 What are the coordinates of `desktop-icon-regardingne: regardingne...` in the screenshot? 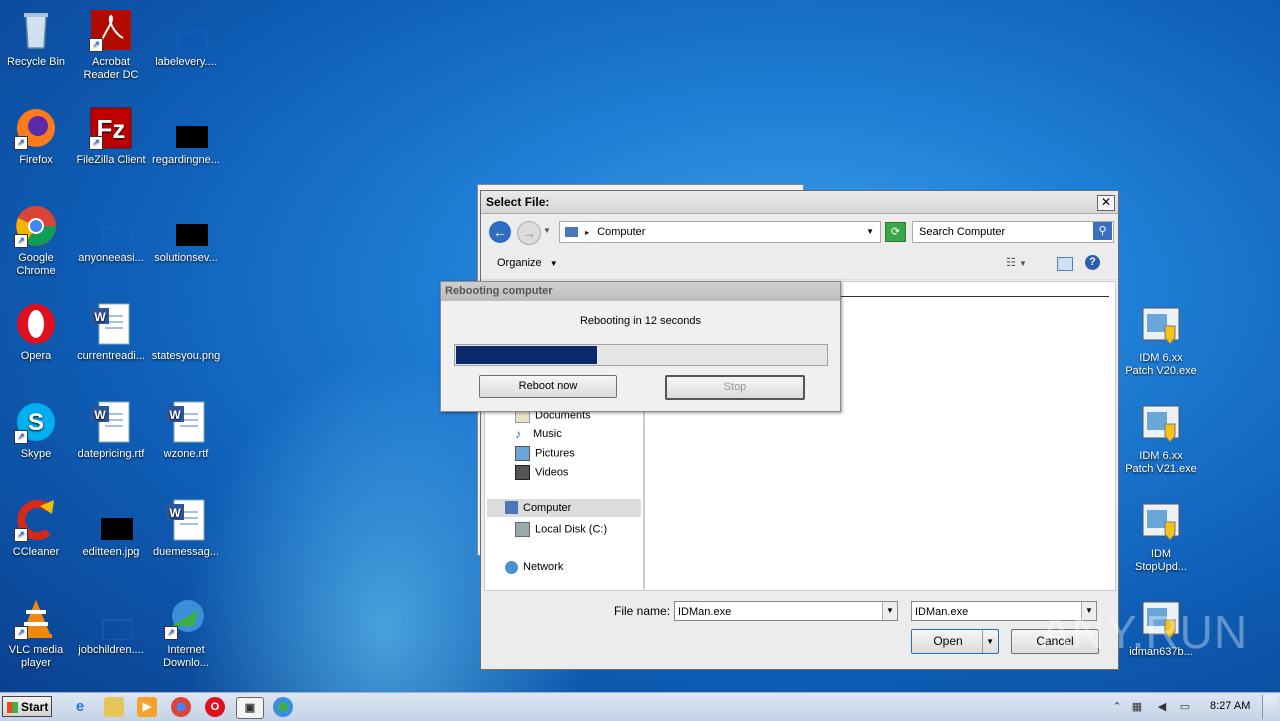 It's located at (186, 136).